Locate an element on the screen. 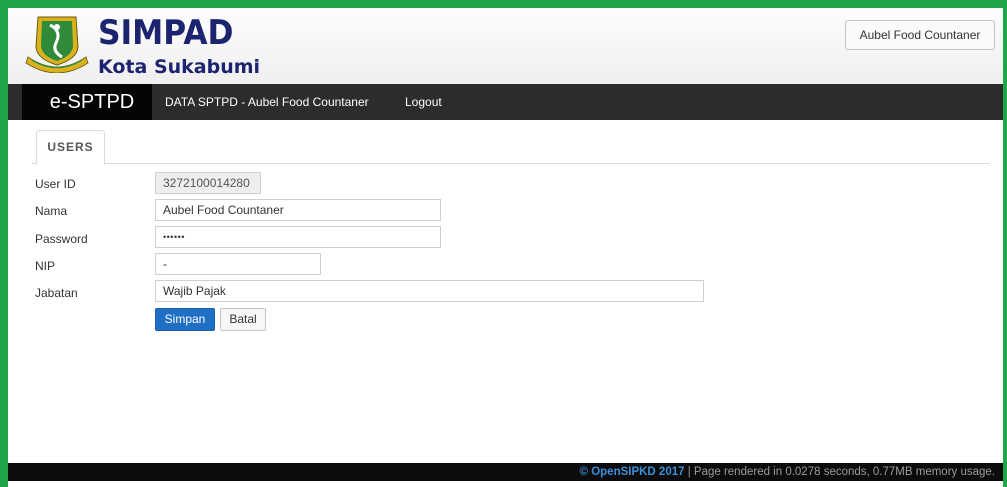 This screenshot has height=487, width=1007. user-account-button: Aubel Food Countaner is located at coordinates (920, 35).